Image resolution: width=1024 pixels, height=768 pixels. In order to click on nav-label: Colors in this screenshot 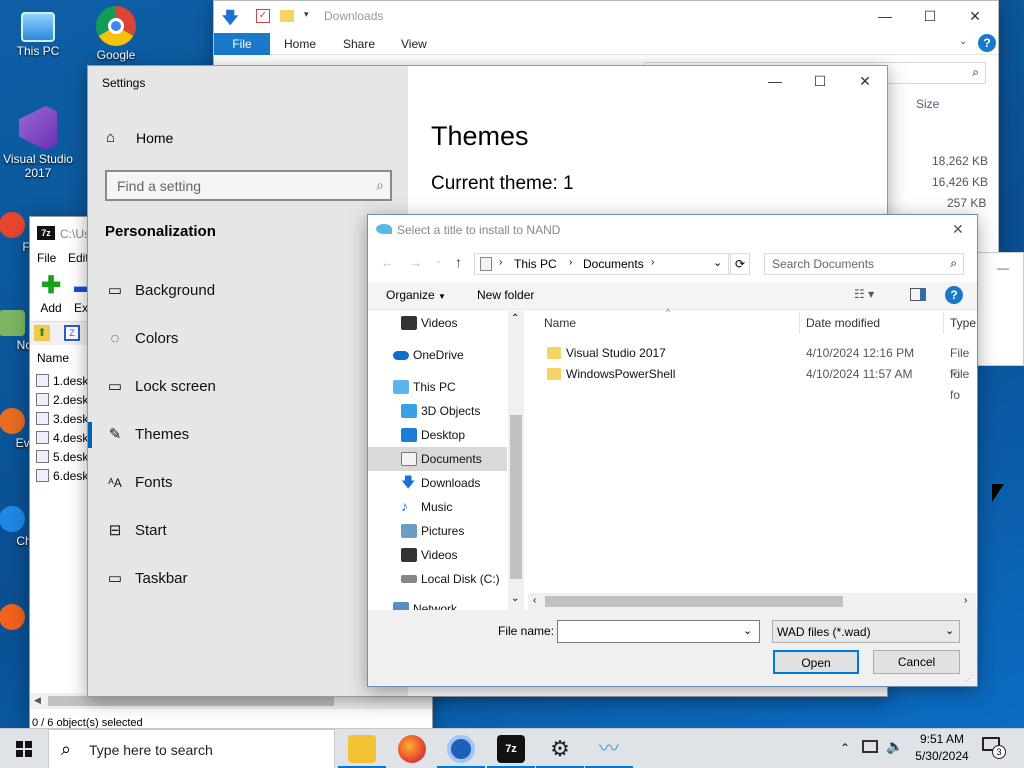, I will do `click(157, 338)`.